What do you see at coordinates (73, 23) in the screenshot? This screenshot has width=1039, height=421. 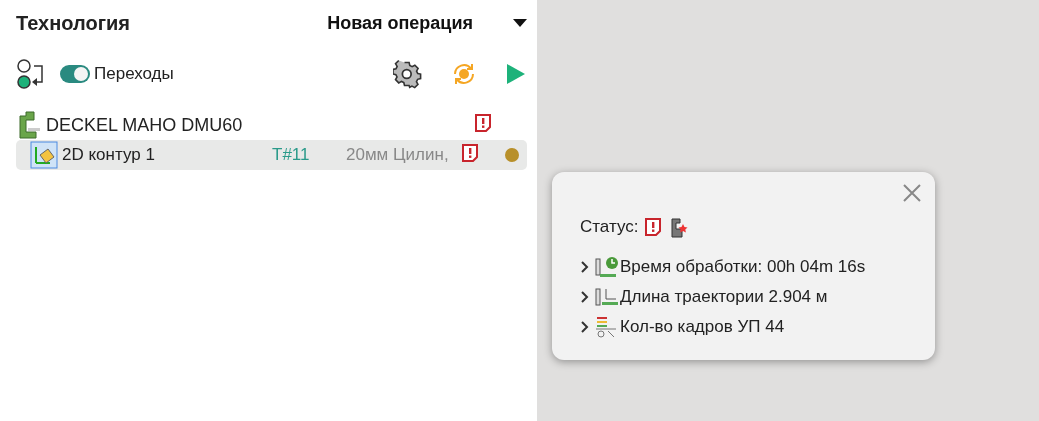 I see `panel-title: Технология` at bounding box center [73, 23].